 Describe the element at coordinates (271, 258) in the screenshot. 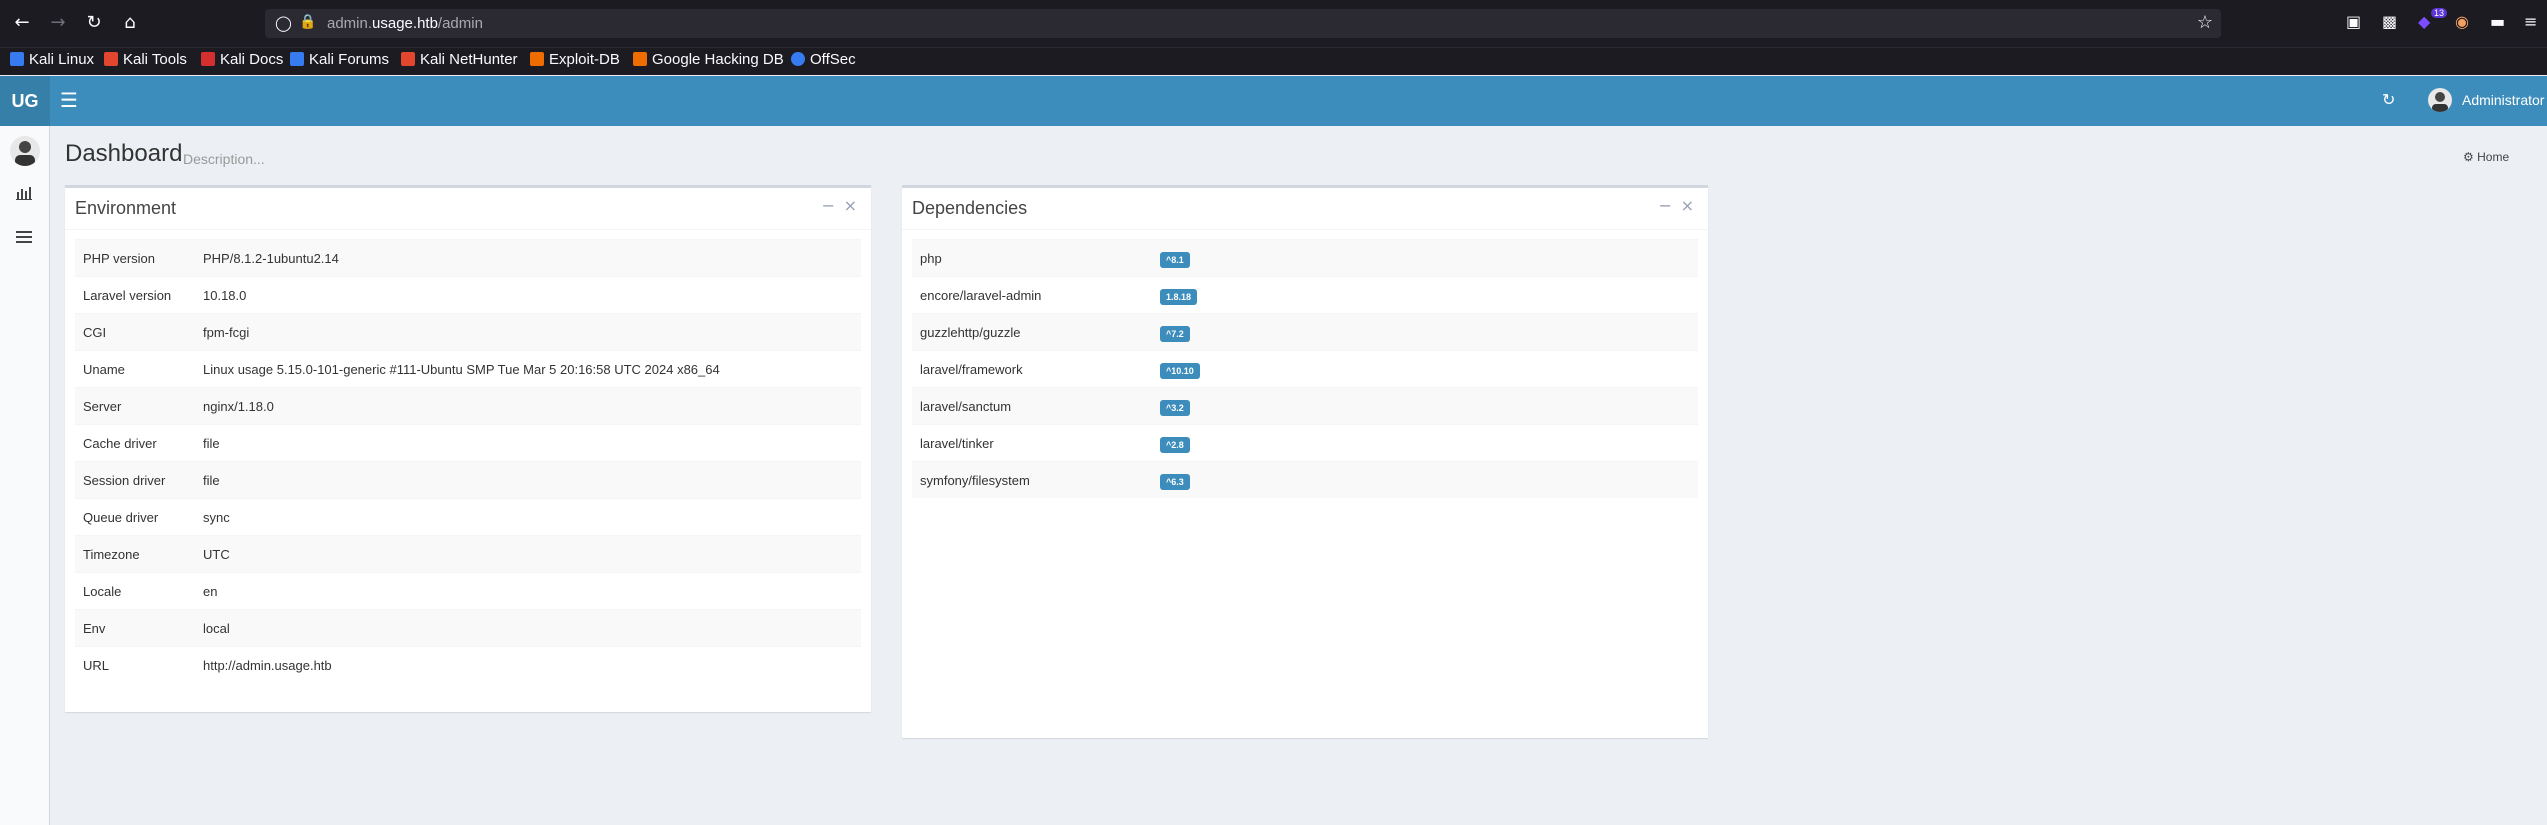

I see `env-value: PHP/8.1.2-1ubuntu2.14` at that location.